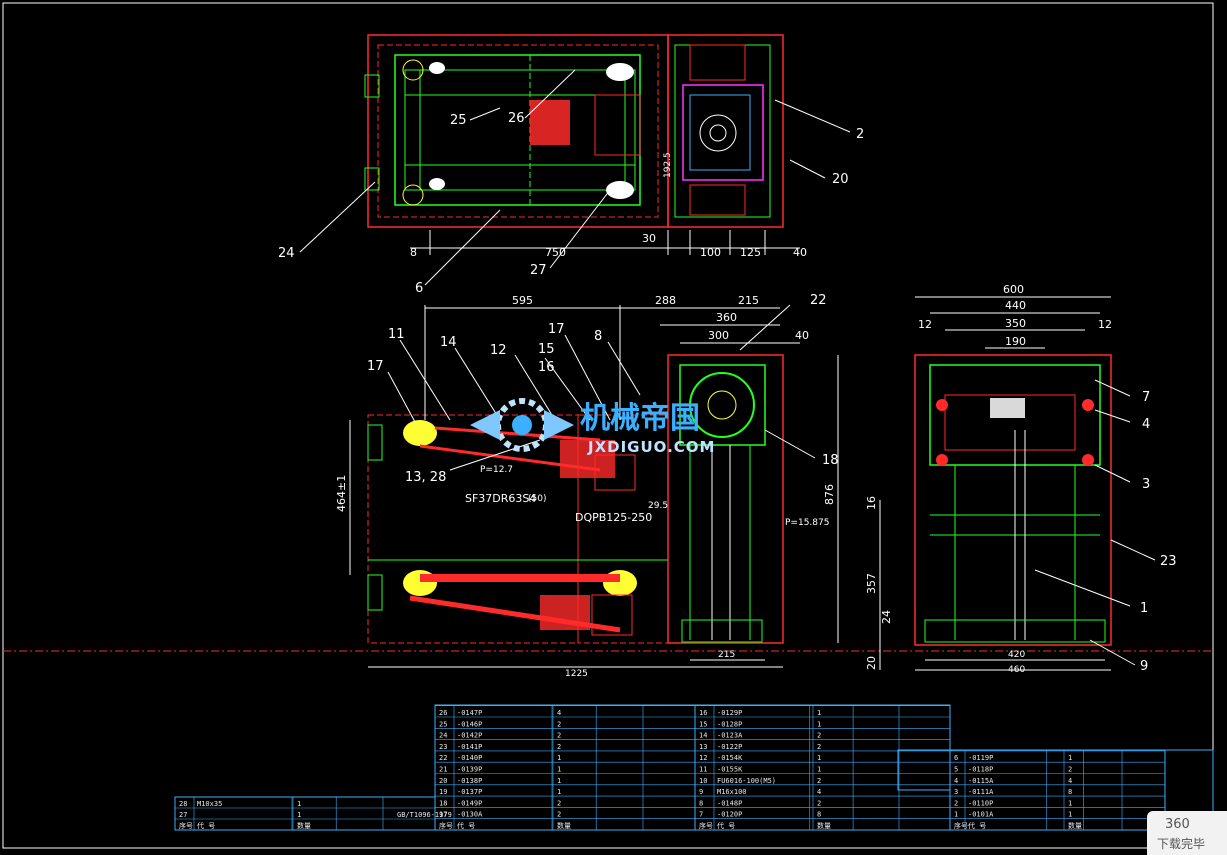 The image size is (1227, 855). What do you see at coordinates (729, 724) in the screenshot?
I see `bom-cell-code: -0128P` at bounding box center [729, 724].